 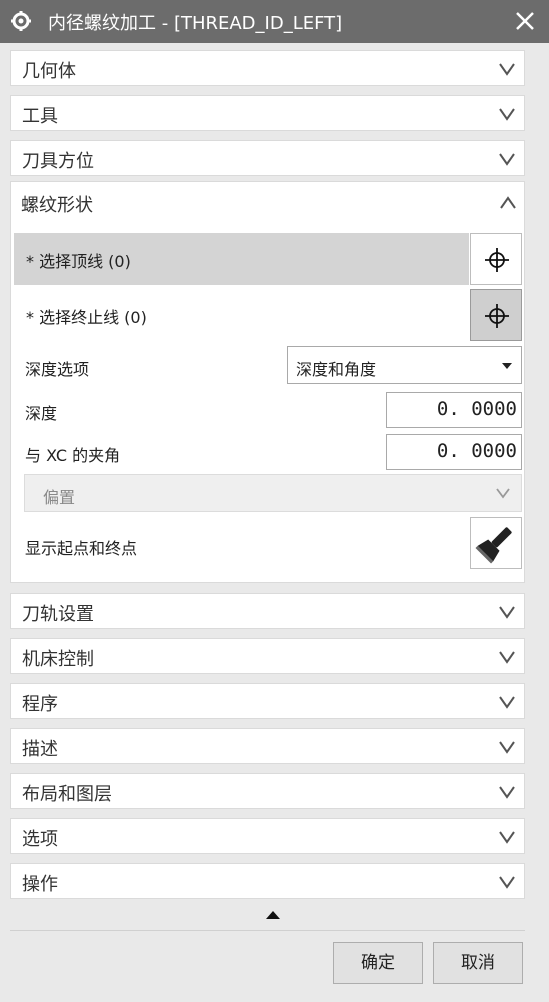 I want to click on section-label: 螺纹形状, so click(x=57, y=205).